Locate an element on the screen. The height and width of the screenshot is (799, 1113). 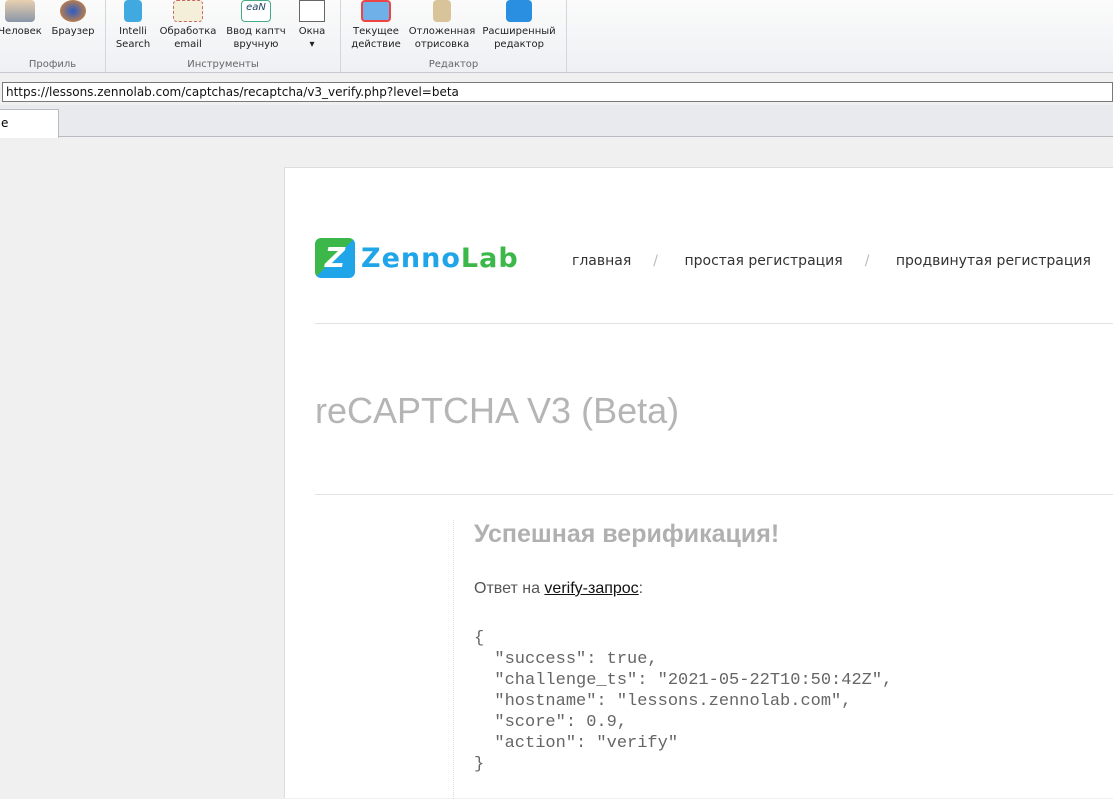
hourglass-icon is located at coordinates (442, 11).